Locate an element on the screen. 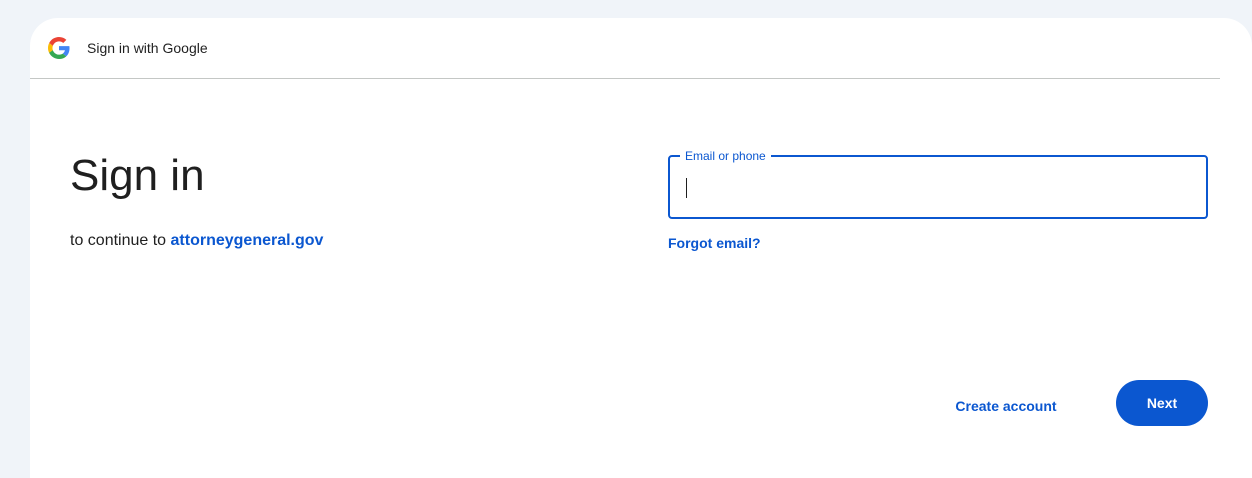 This screenshot has width=1252, height=478. email-field: Email or phone is located at coordinates (938, 184).